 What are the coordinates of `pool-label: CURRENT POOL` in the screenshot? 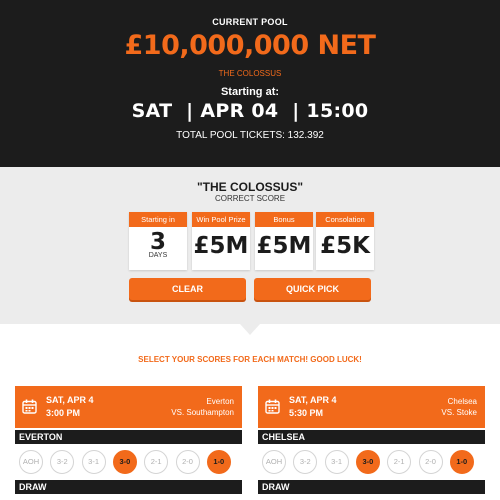 It's located at (250, 22).